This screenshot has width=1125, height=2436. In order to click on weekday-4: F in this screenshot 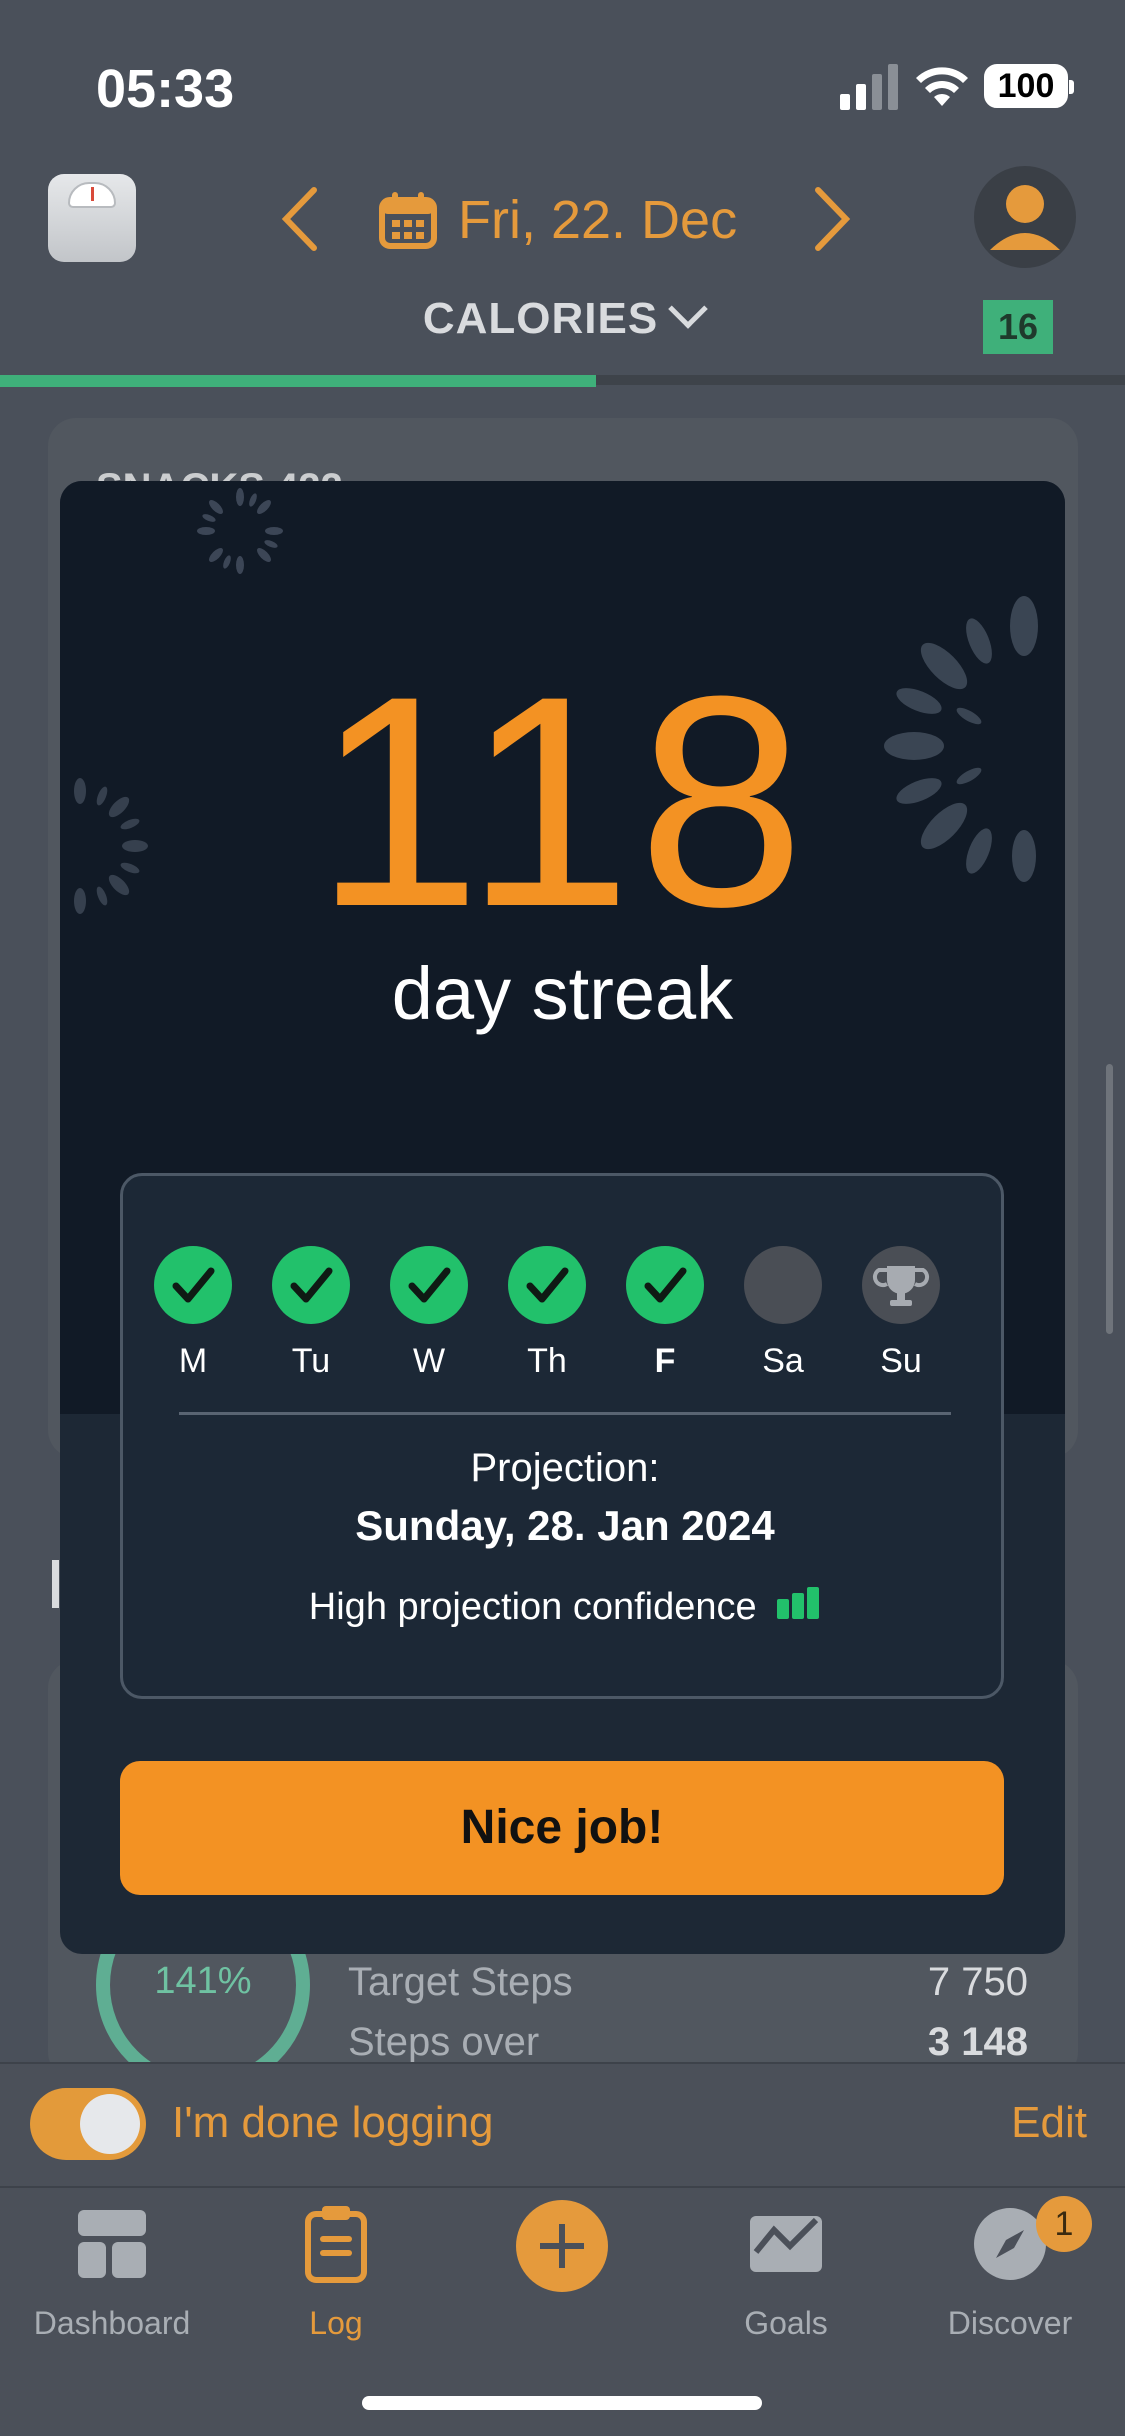, I will do `click(665, 1313)`.